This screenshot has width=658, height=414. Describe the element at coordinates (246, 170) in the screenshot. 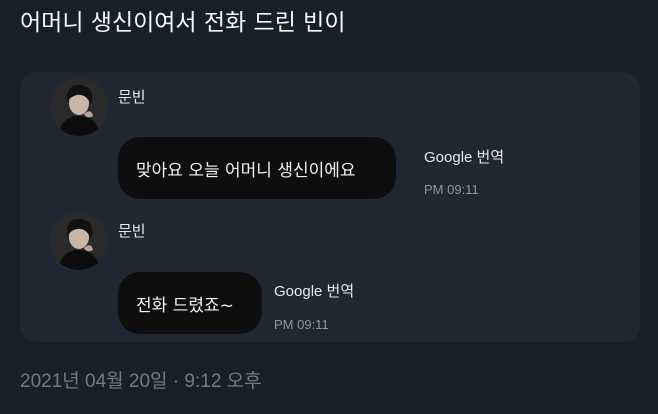

I see `message-text: 맞아요 오늘 어머니 생신이에요` at that location.